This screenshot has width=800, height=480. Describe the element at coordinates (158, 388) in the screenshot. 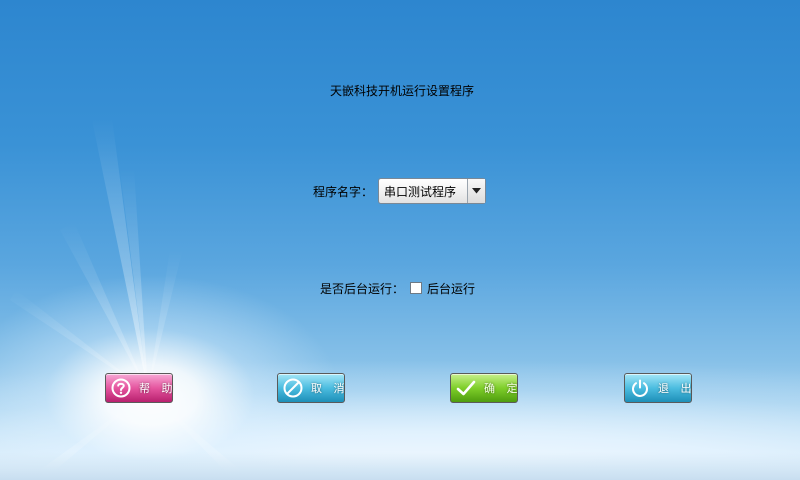

I see `help-button-label: 帮 助` at that location.